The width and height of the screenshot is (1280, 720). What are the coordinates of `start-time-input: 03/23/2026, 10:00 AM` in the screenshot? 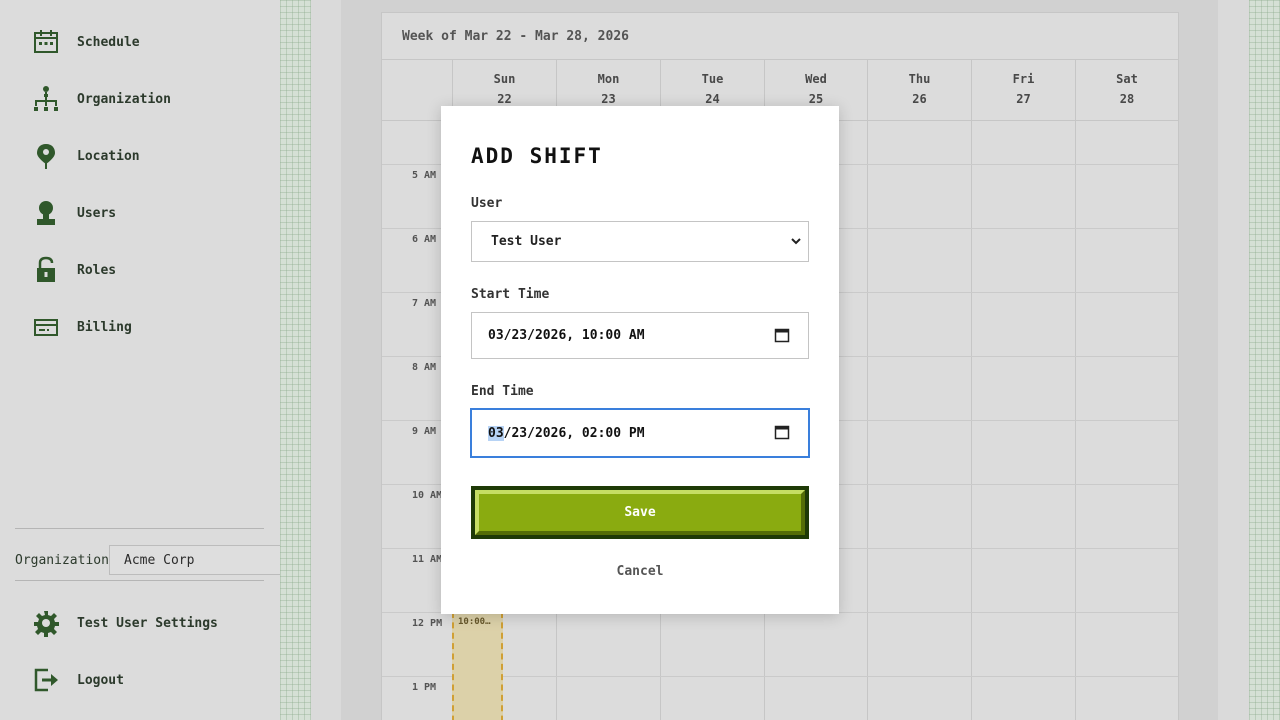 It's located at (640, 335).